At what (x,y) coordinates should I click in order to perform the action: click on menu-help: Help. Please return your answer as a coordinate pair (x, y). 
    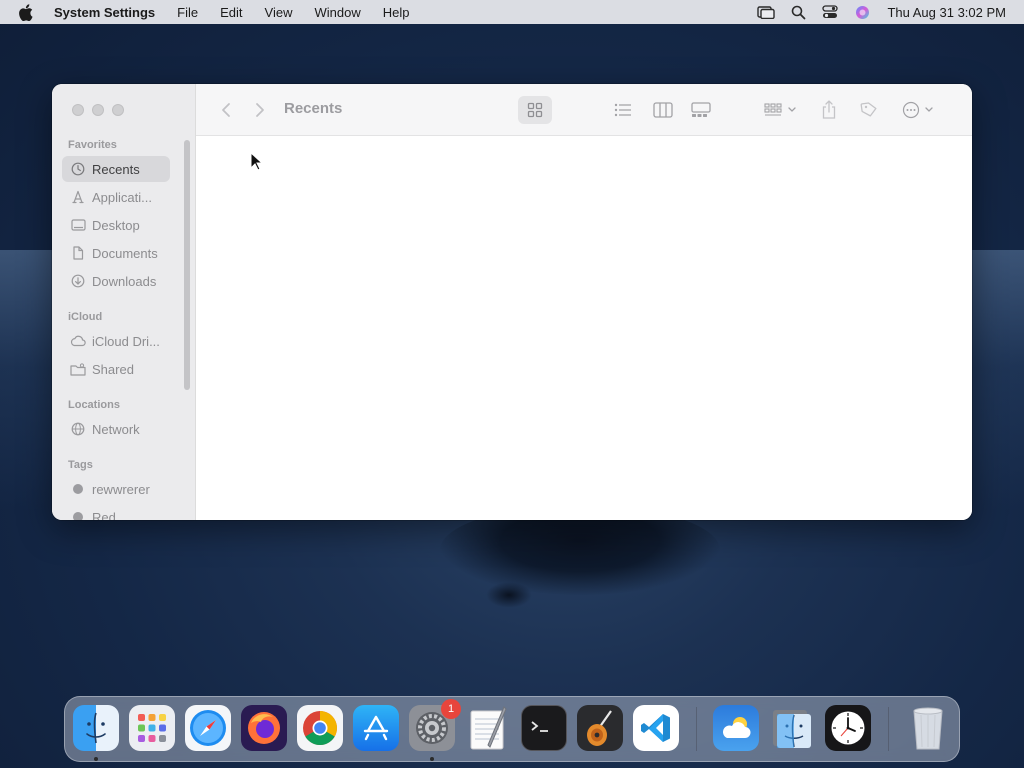
    Looking at the image, I should click on (396, 12).